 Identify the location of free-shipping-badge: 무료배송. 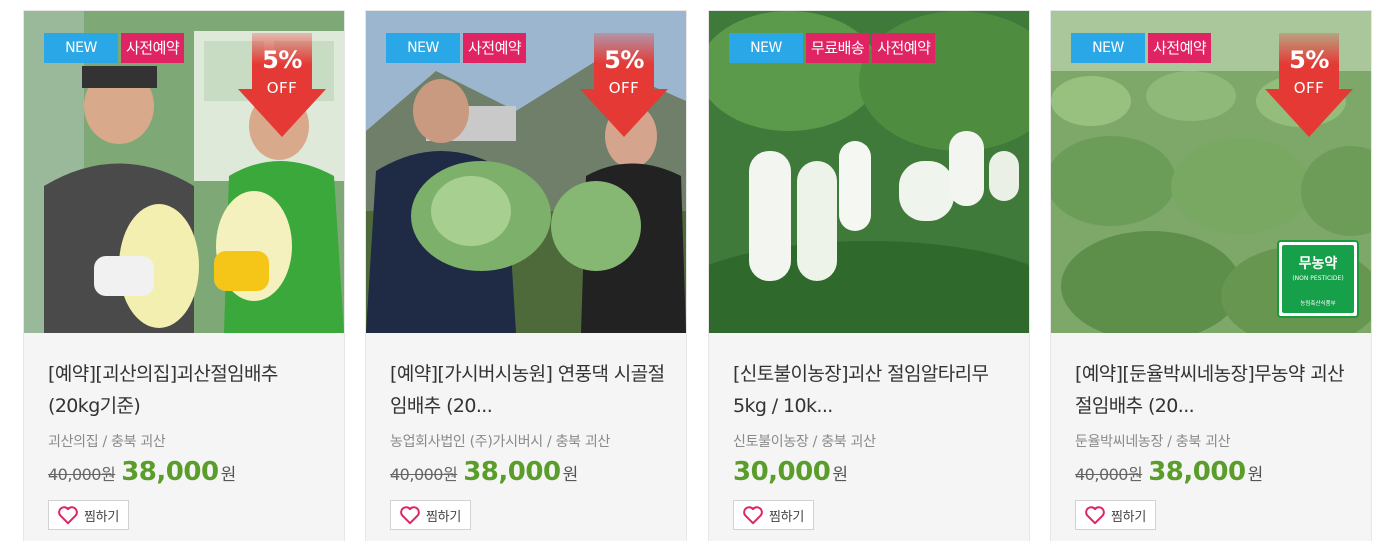
(838, 48).